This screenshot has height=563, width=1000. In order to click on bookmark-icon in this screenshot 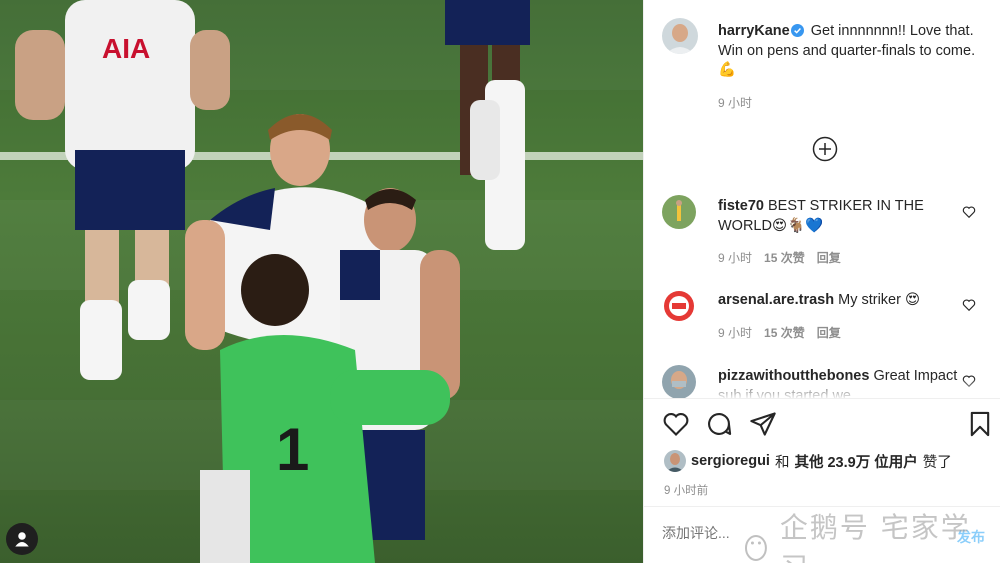, I will do `click(980, 424)`.